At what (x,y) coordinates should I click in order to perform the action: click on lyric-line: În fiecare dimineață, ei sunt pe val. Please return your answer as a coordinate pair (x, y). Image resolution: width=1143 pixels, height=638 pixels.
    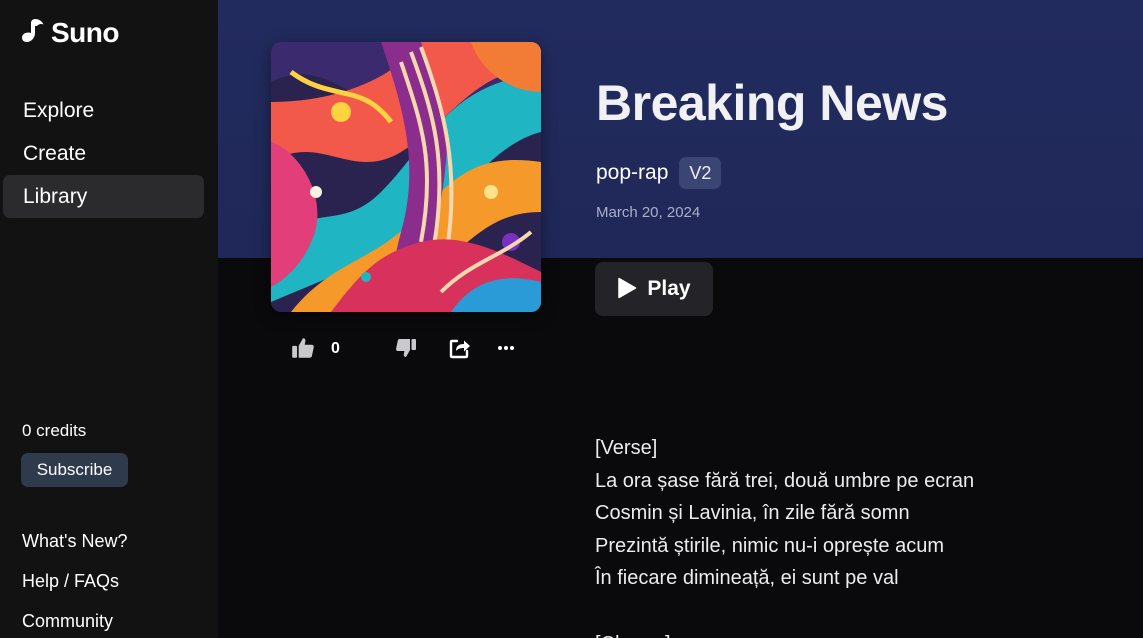
    Looking at the image, I should click on (747, 578).